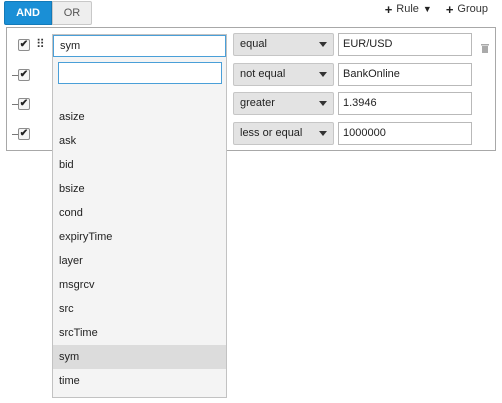 The height and width of the screenshot is (403, 502). What do you see at coordinates (485, 48) in the screenshot?
I see `trash-icon` at bounding box center [485, 48].